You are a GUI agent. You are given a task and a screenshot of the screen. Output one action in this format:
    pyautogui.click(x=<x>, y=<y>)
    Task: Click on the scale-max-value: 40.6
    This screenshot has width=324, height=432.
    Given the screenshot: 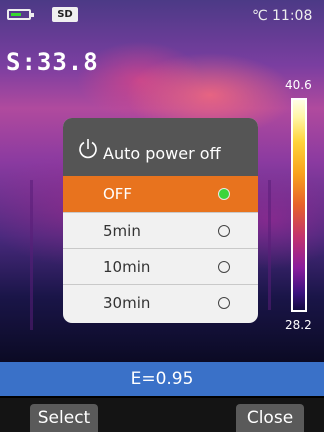 What is the action you would take?
    pyautogui.click(x=298, y=85)
    